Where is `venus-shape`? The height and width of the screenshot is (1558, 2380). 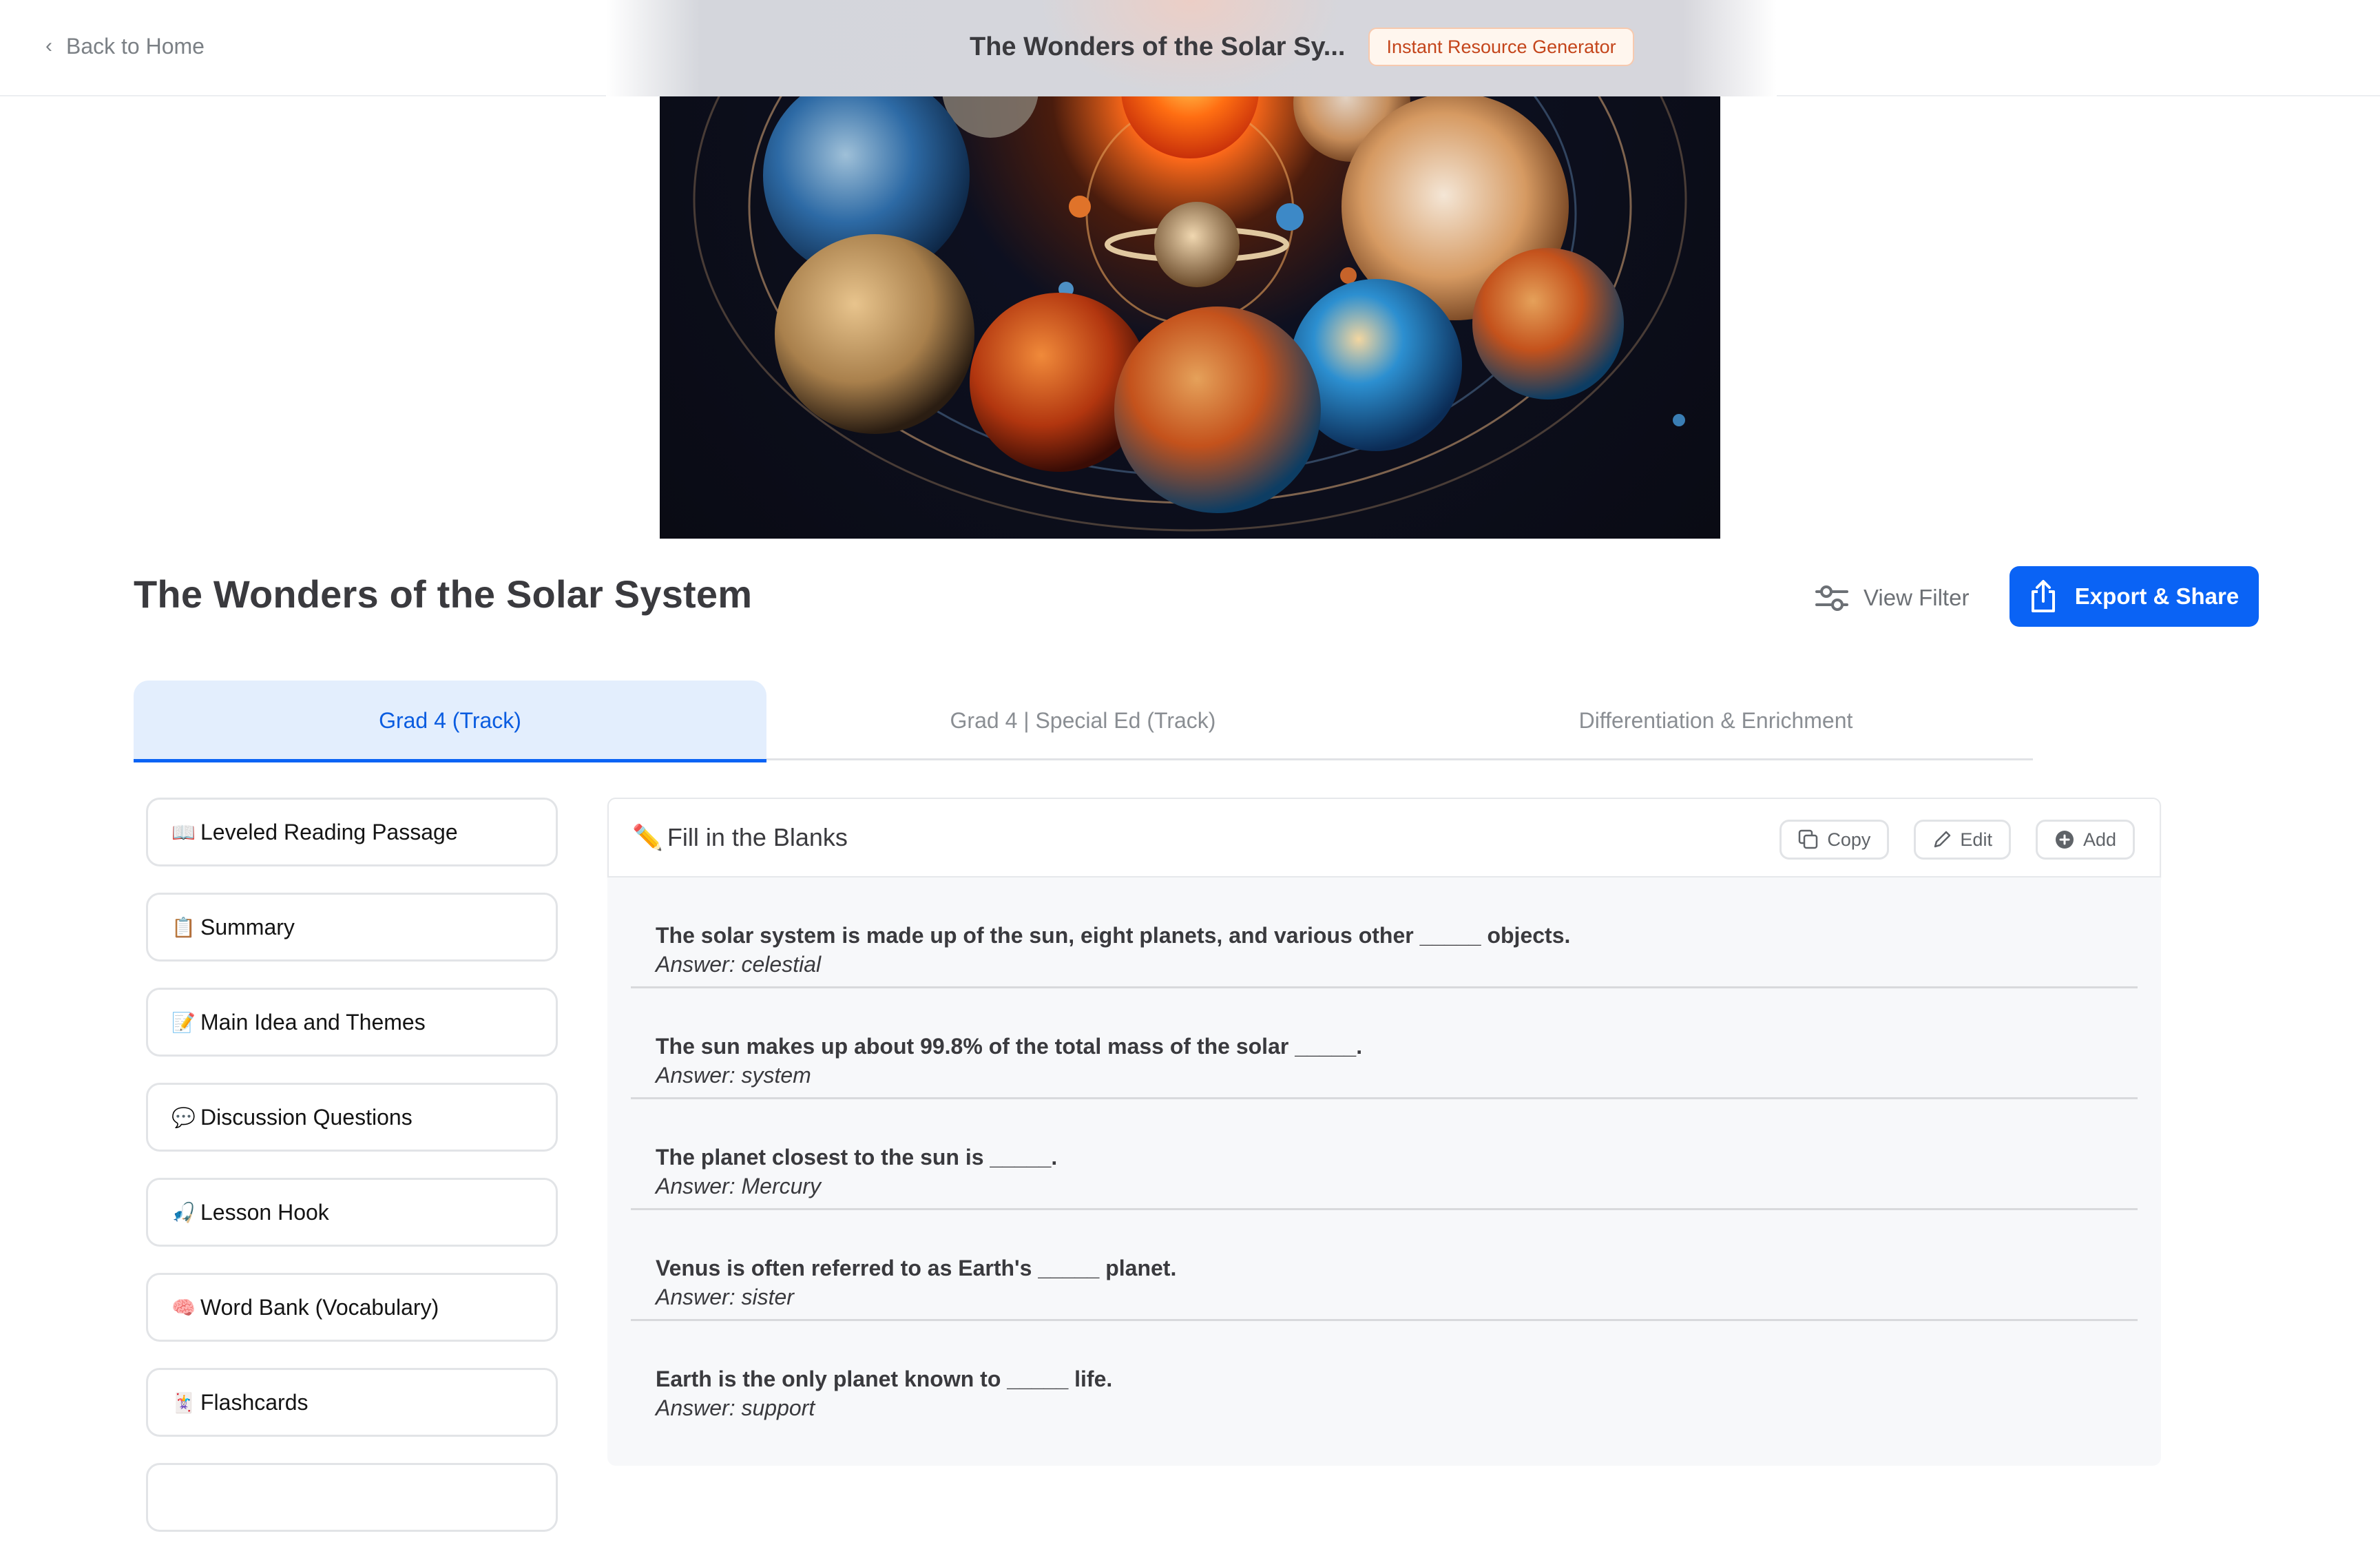
venus-shape is located at coordinates (874, 334).